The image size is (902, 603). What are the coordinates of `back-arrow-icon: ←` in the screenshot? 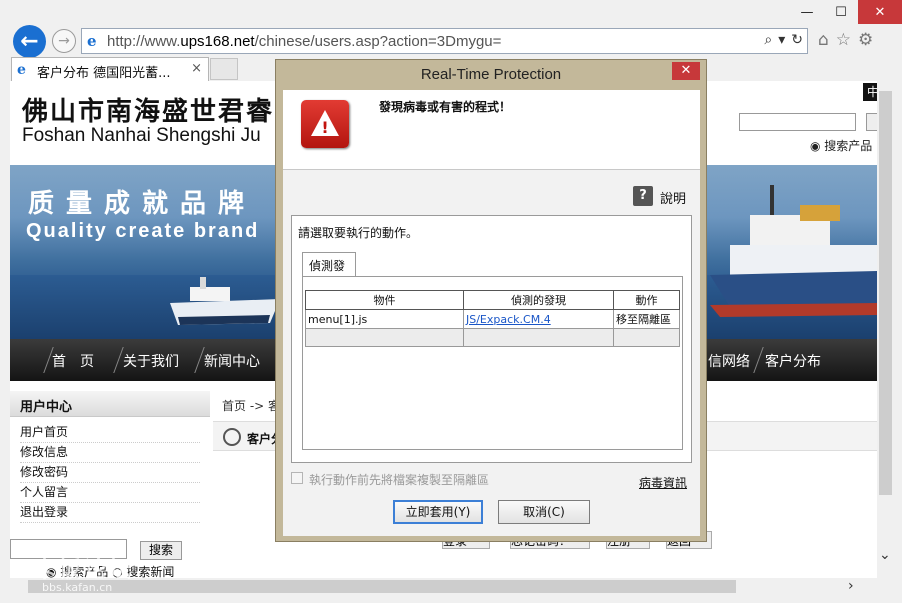 It's located at (29, 41).